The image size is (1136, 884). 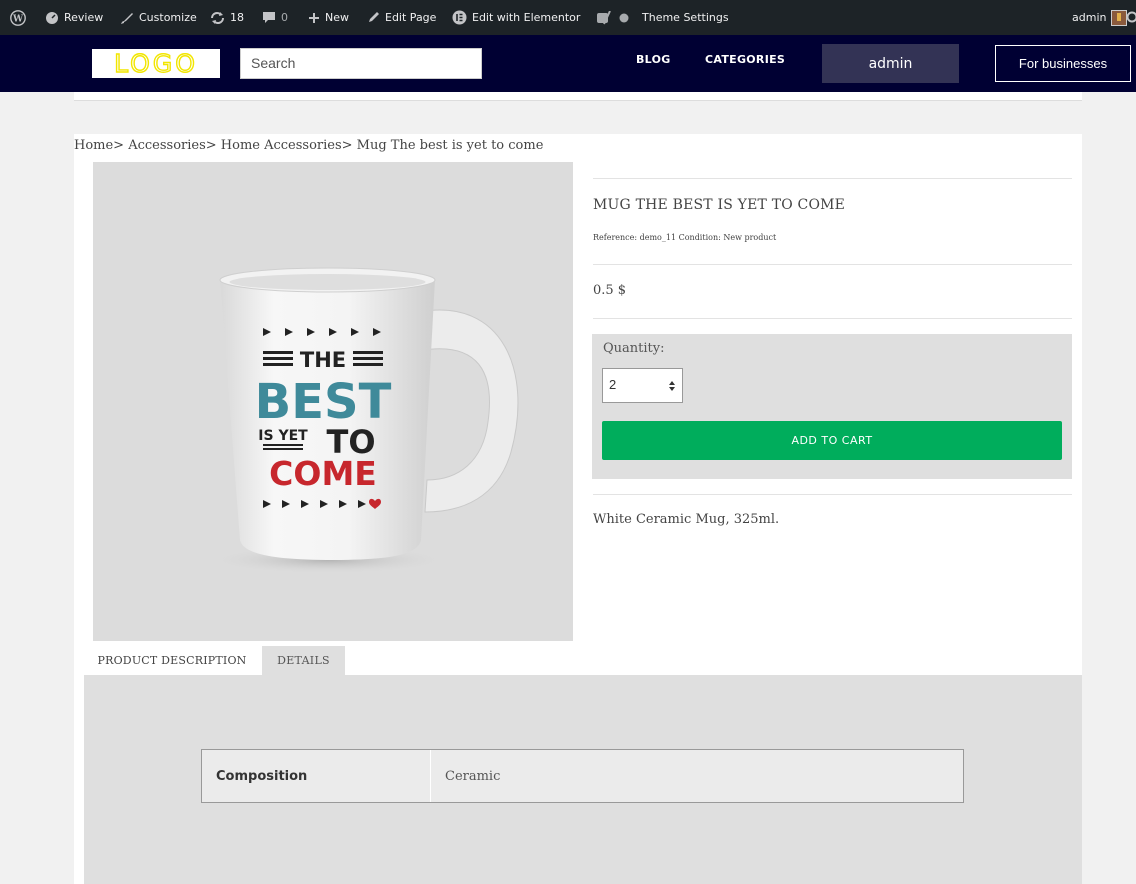 I want to click on site-review-link: Review, so click(x=74, y=17).